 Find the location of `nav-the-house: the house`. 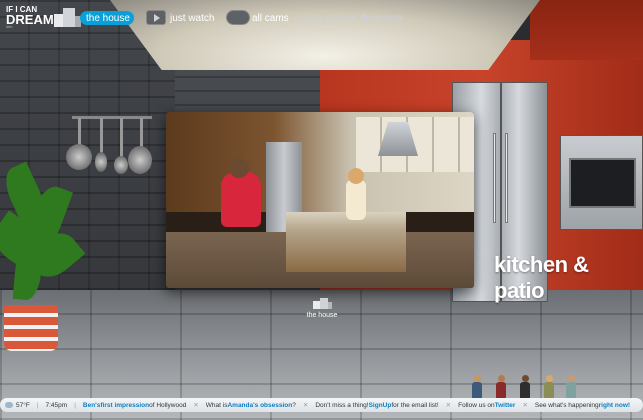

nav-the-house: the house is located at coordinates (107, 18).